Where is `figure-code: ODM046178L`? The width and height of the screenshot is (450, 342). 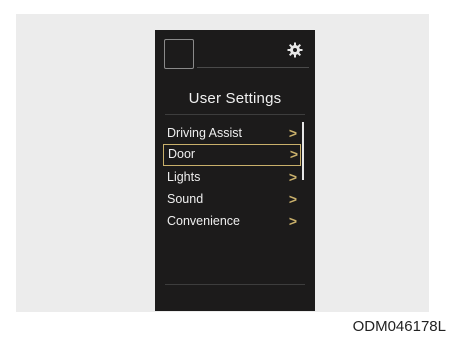 figure-code: ODM046178L is located at coordinates (399, 326).